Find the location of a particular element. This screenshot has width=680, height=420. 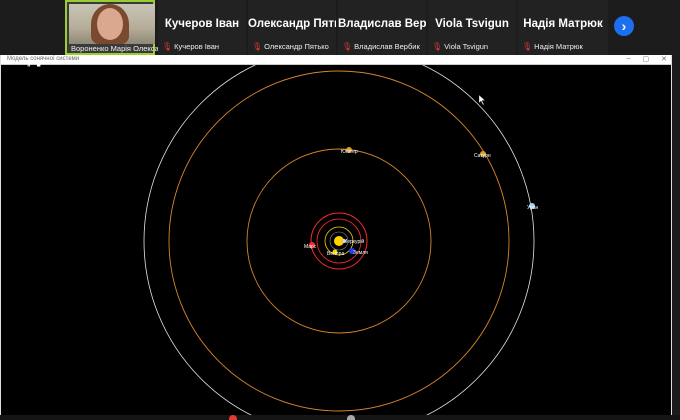

label-mars: Марс is located at coordinates (310, 247).